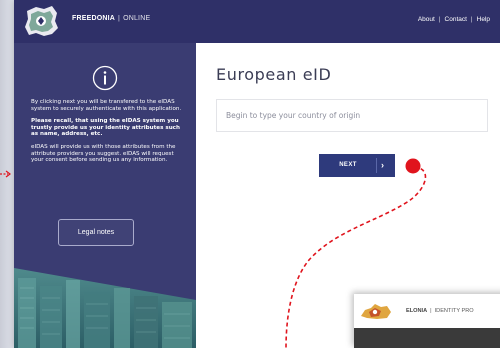  Describe the element at coordinates (274, 74) in the screenshot. I see `page-title: European eID` at that location.